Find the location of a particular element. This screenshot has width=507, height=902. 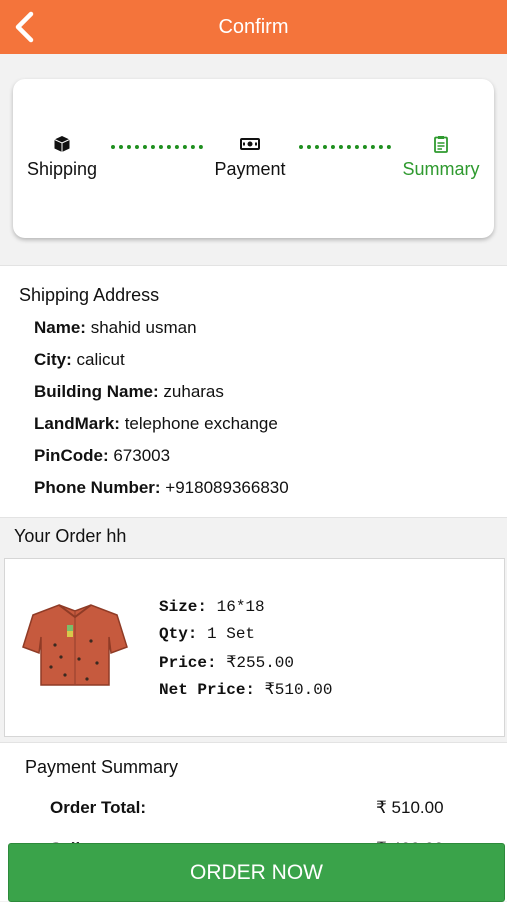

field-value: zuharas is located at coordinates (193, 391).